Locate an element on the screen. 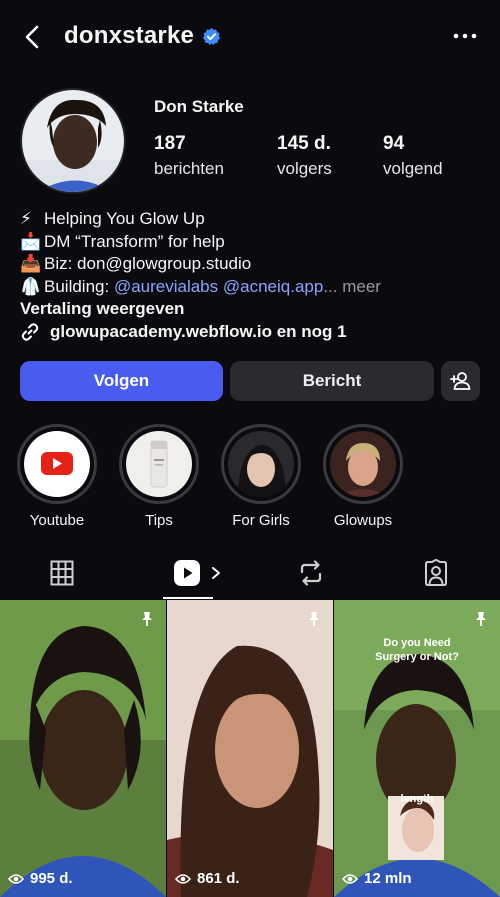  reel-thumbnail: 861 d. is located at coordinates (250, 748).